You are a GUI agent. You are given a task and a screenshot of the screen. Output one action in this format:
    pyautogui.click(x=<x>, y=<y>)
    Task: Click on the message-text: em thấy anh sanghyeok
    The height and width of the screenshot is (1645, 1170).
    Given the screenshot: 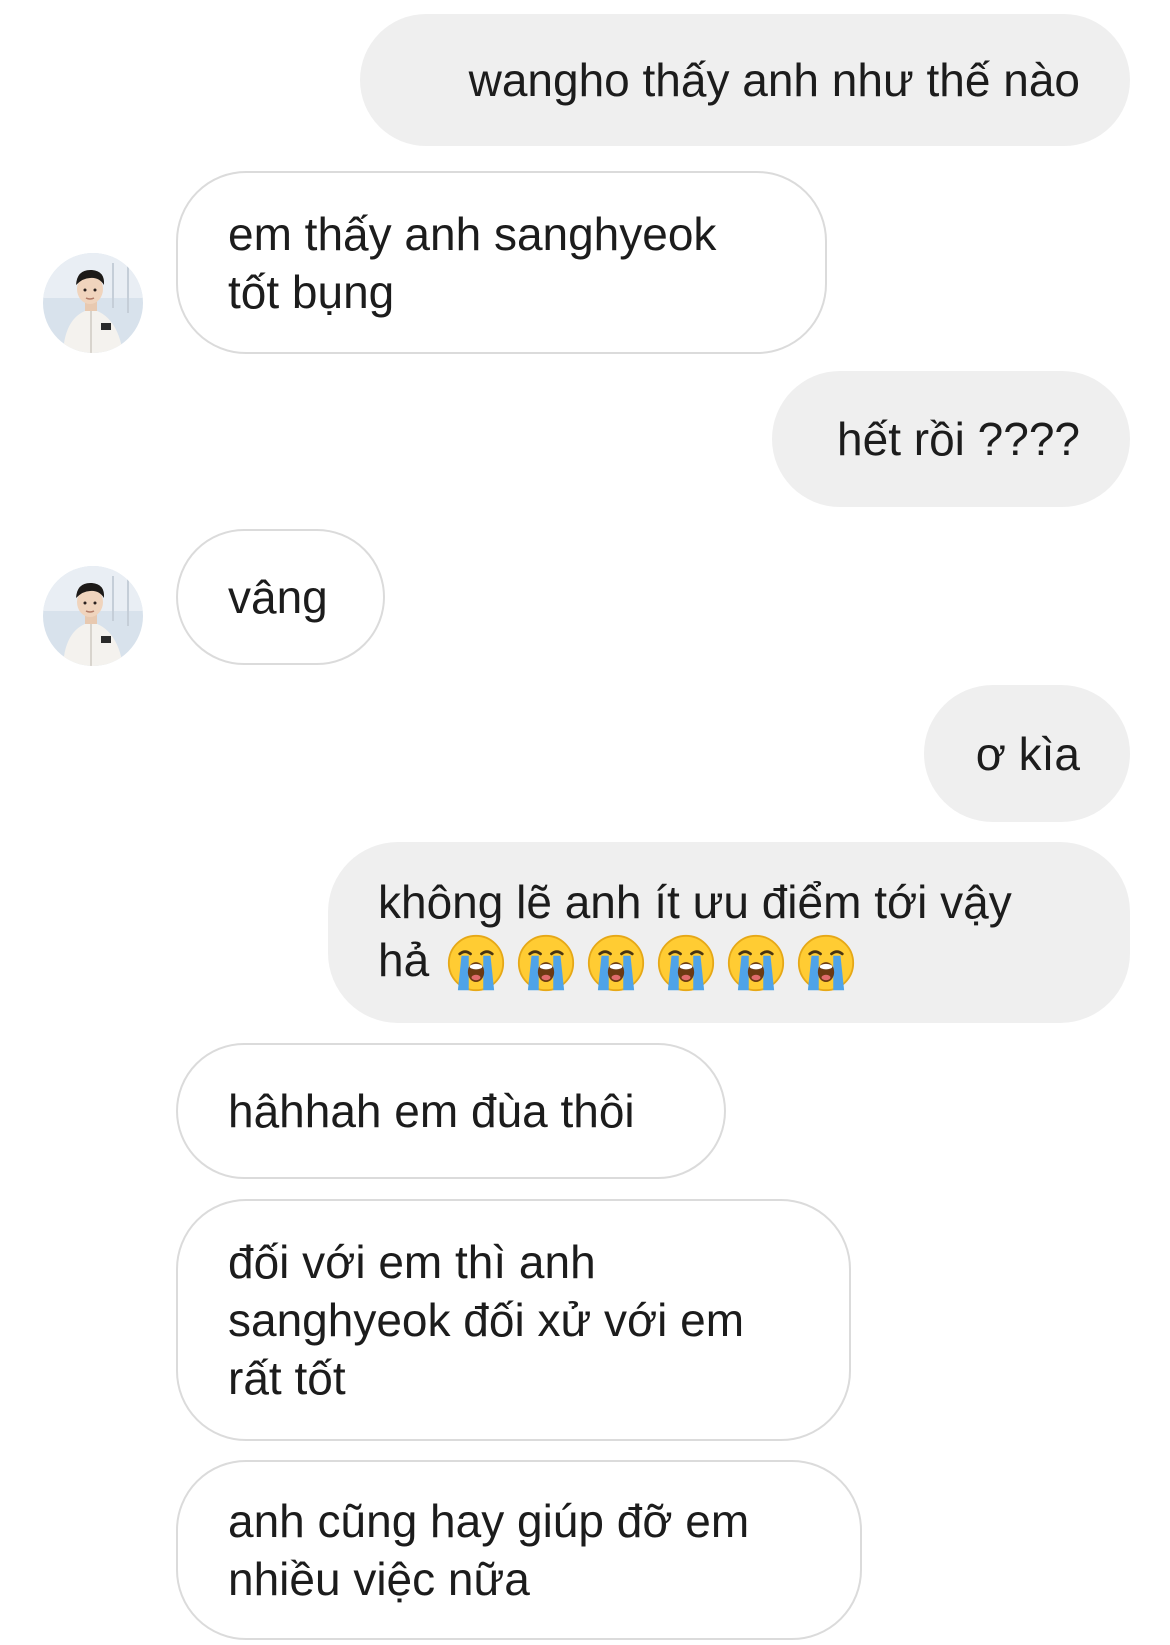 What is the action you would take?
    pyautogui.click(x=472, y=233)
    